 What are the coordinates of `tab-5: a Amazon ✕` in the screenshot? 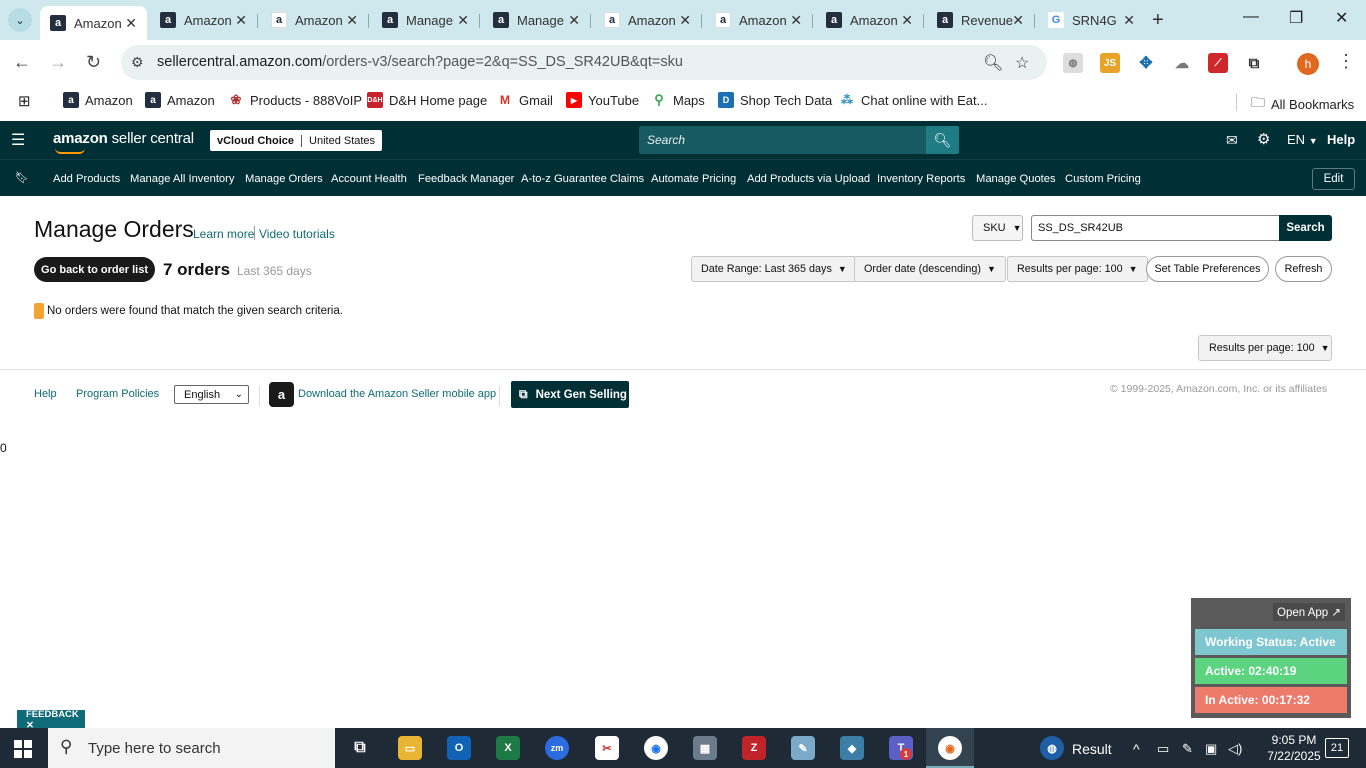 It's located at (647, 20).